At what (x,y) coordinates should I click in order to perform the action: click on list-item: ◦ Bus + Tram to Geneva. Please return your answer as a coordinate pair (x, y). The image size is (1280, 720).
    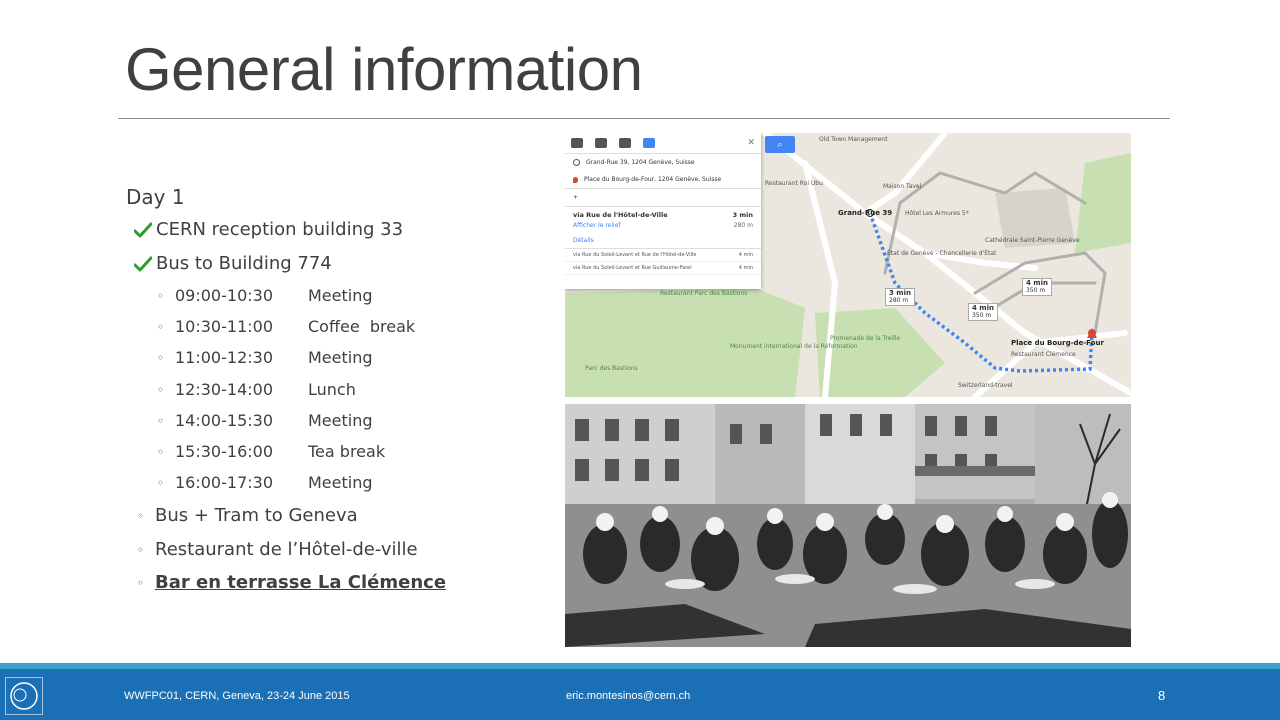
    Looking at the image, I should click on (247, 515).